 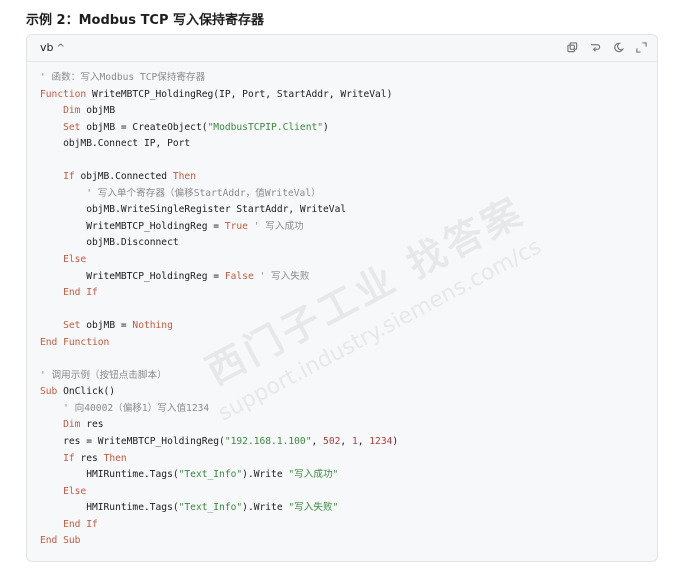 What do you see at coordinates (123, 177) in the screenshot?
I see `code-token: objMB.Connected` at bounding box center [123, 177].